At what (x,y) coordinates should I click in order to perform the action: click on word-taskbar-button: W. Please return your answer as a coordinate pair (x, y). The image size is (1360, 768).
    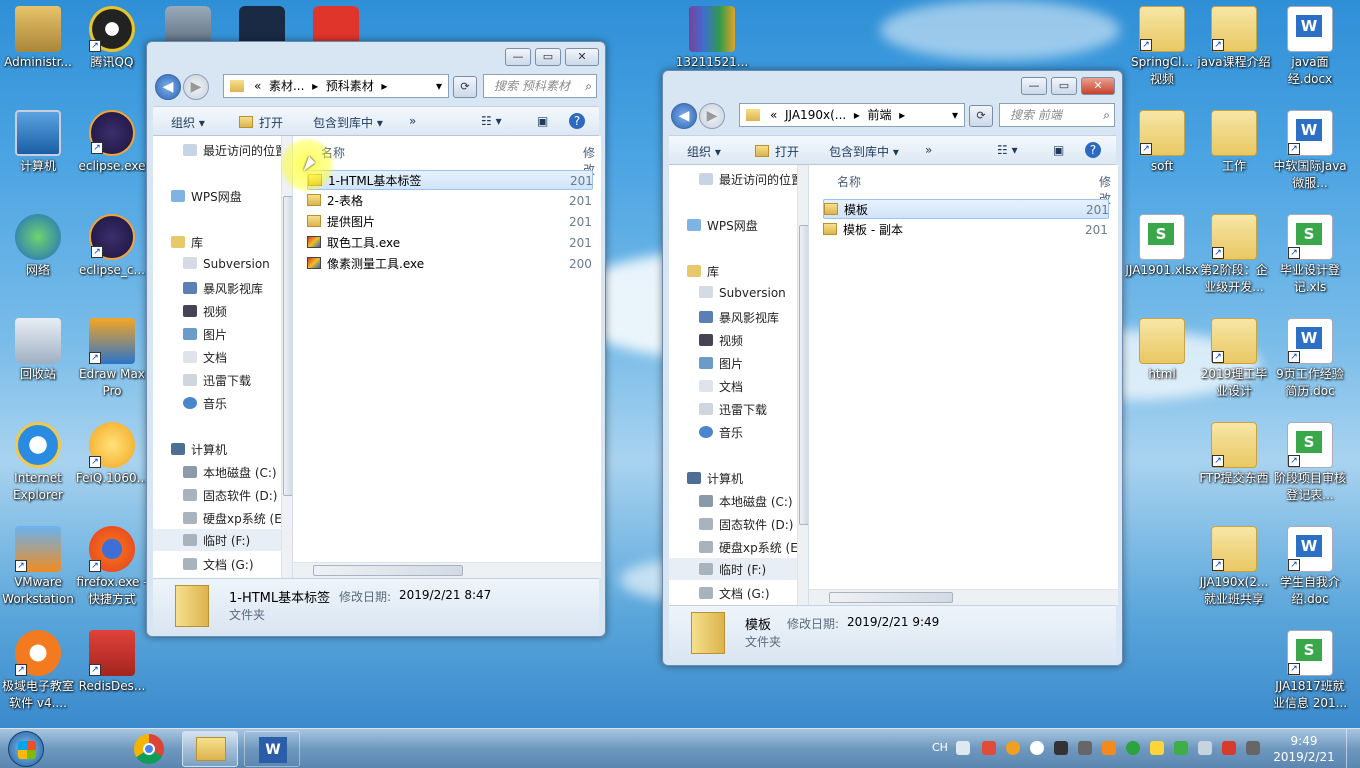
    Looking at the image, I should click on (272, 749).